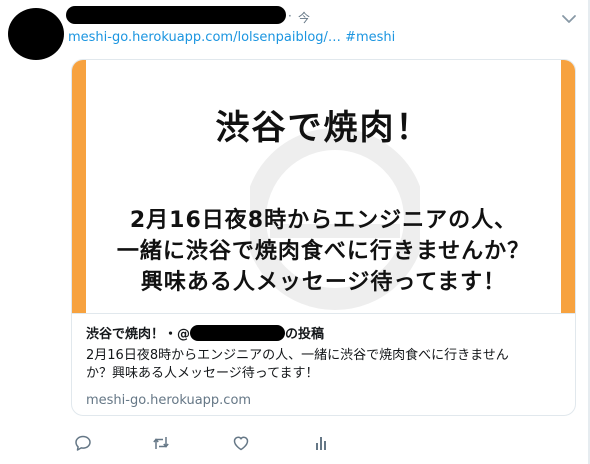  I want to click on card-description-line-2: か？興味ある人メッセージ待ってます！, so click(202, 373).